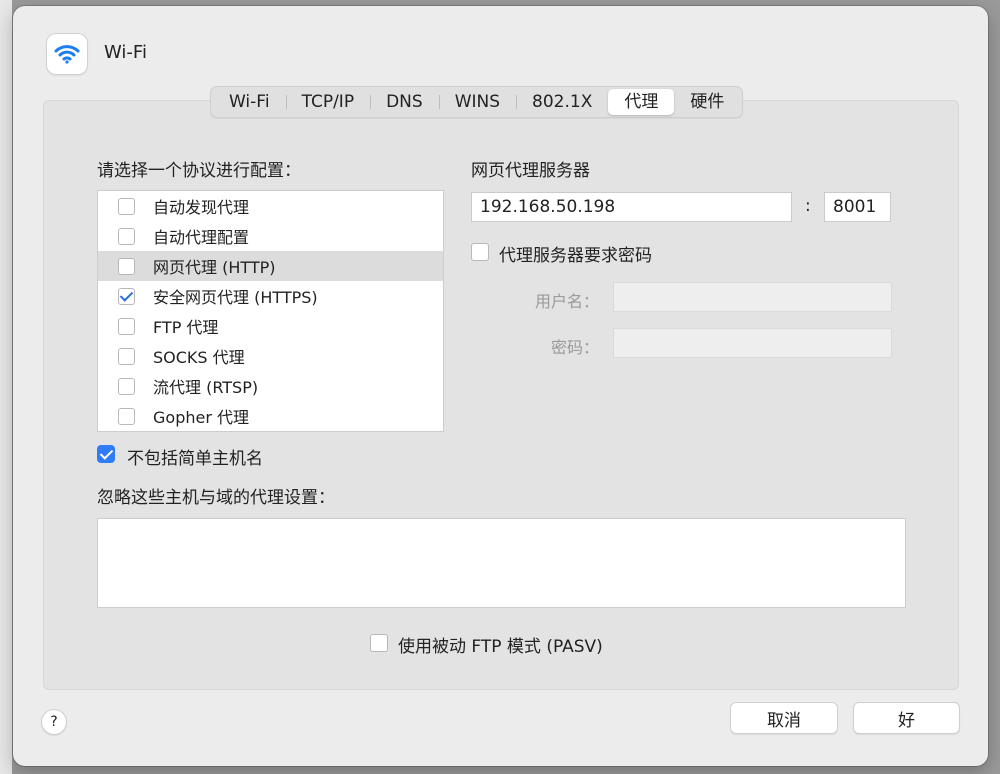  What do you see at coordinates (201, 207) in the screenshot?
I see `protocol-label: 自动发现代理` at bounding box center [201, 207].